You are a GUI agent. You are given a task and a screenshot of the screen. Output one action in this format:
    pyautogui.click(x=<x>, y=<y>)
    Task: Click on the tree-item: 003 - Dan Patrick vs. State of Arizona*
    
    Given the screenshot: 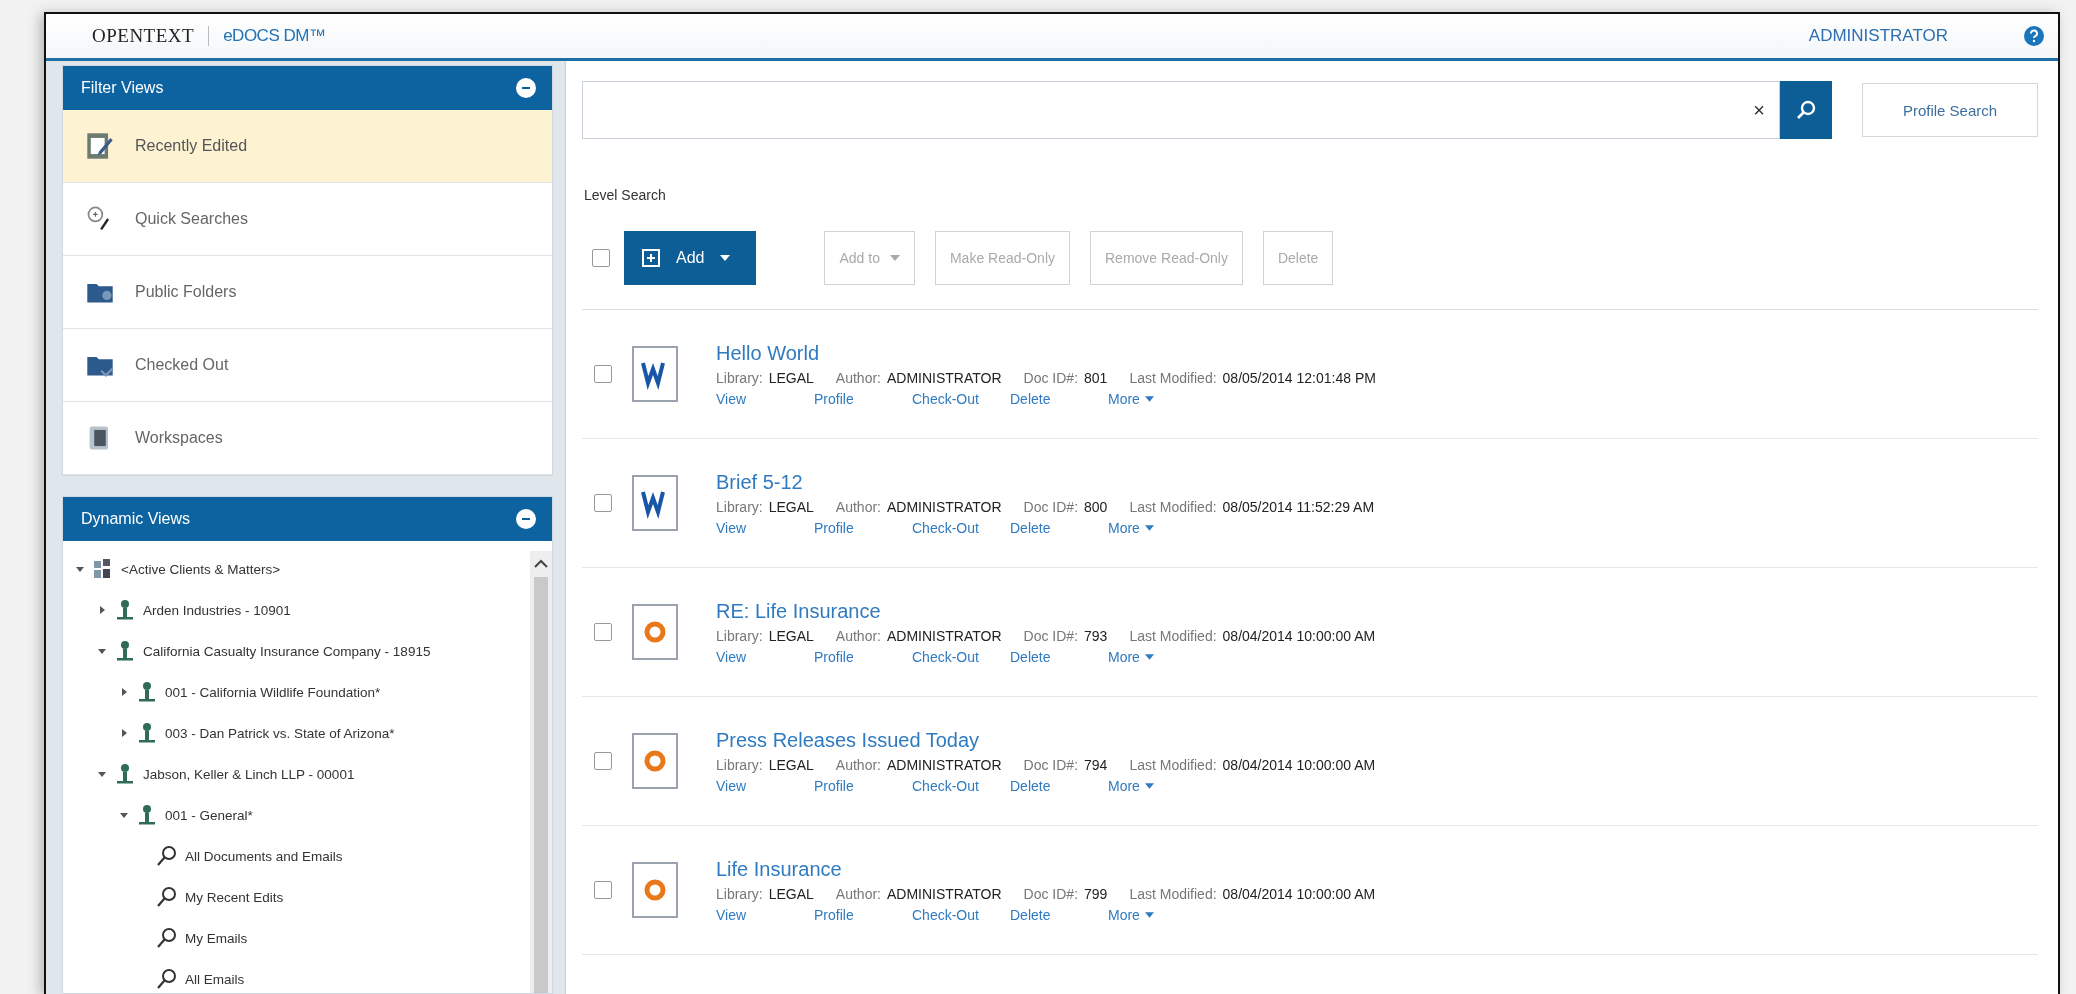 What is the action you would take?
    pyautogui.click(x=280, y=733)
    